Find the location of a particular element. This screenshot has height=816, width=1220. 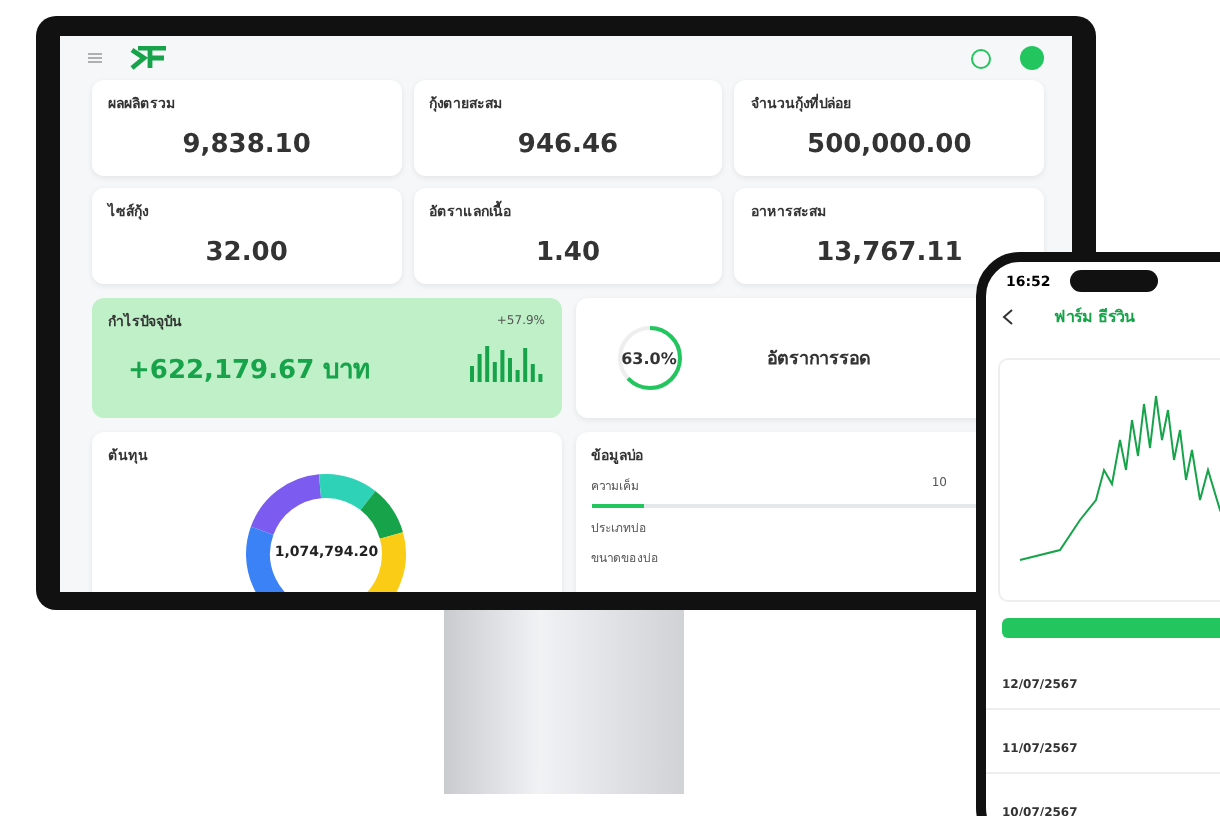

logo-icon is located at coordinates (150, 58).